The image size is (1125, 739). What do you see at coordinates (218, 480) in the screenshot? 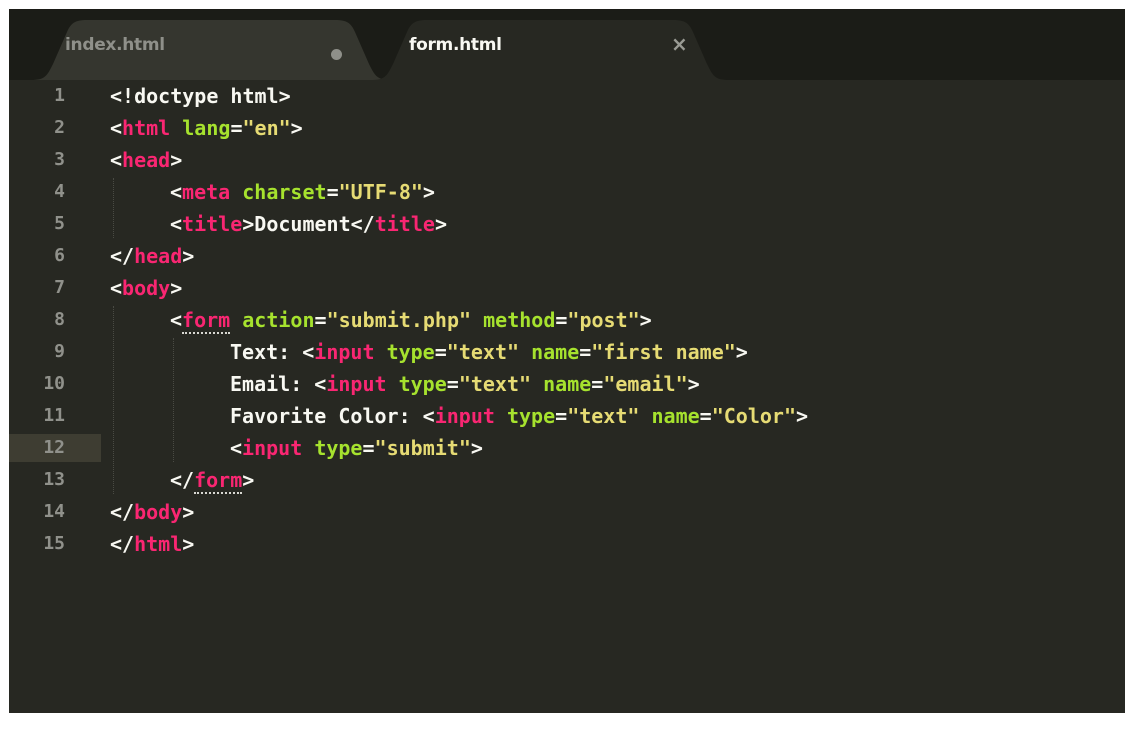
I see `code-tag-name: form` at bounding box center [218, 480].